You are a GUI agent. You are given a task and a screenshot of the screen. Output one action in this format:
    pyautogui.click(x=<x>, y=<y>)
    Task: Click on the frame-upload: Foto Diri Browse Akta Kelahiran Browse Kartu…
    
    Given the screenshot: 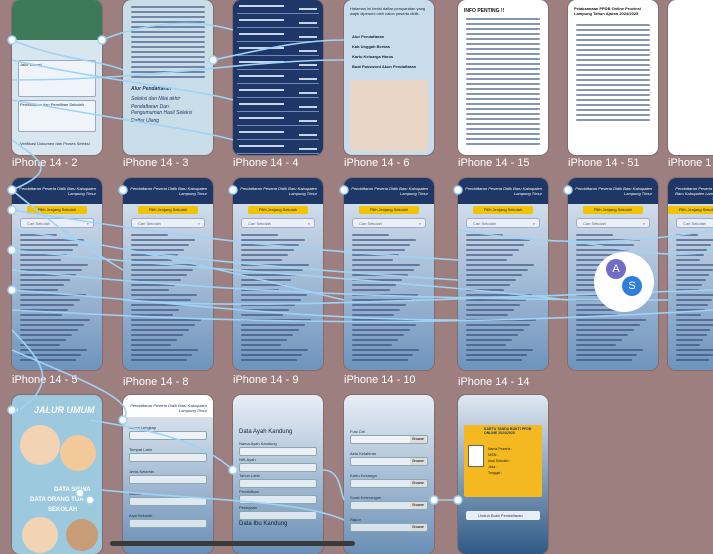 What is the action you would take?
    pyautogui.click(x=389, y=474)
    